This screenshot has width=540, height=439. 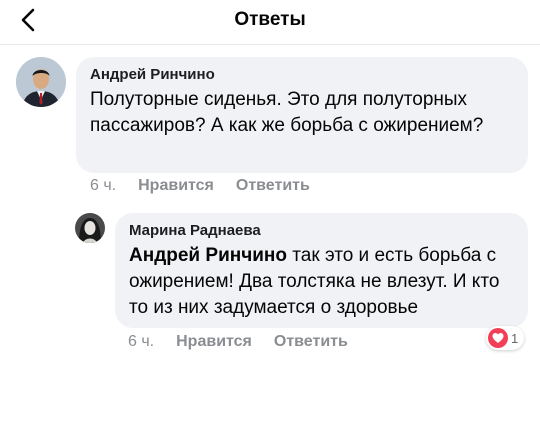 I want to click on comment-author: Марина Раднаева, so click(x=321, y=230).